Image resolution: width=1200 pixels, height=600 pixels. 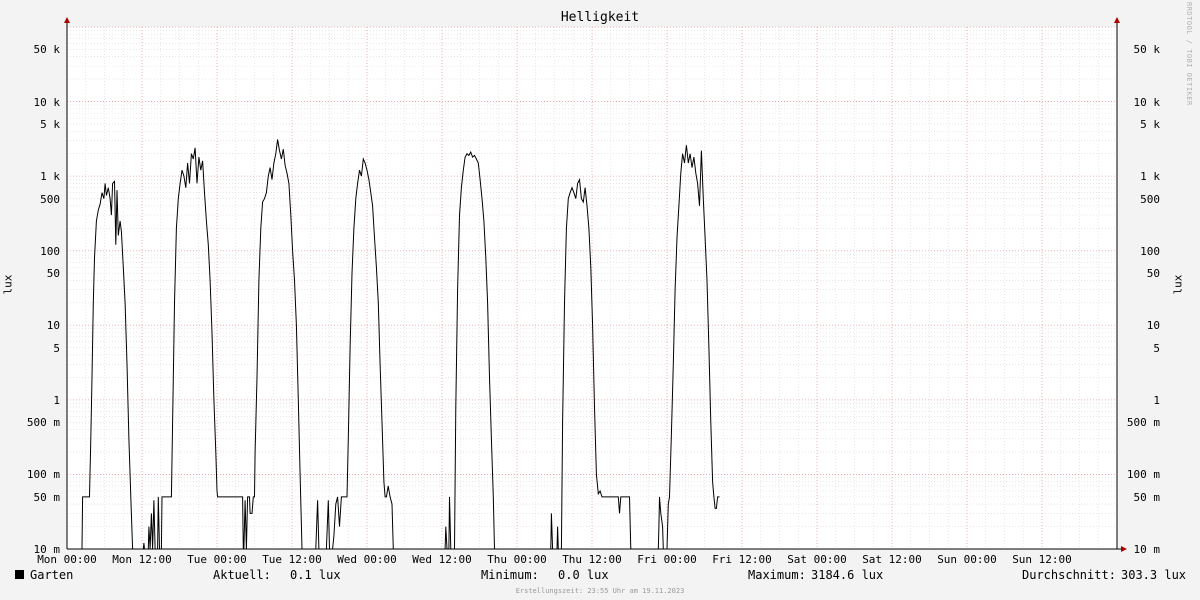 I want to click on y-tick-label-right: 5, so click(x=1156, y=348).